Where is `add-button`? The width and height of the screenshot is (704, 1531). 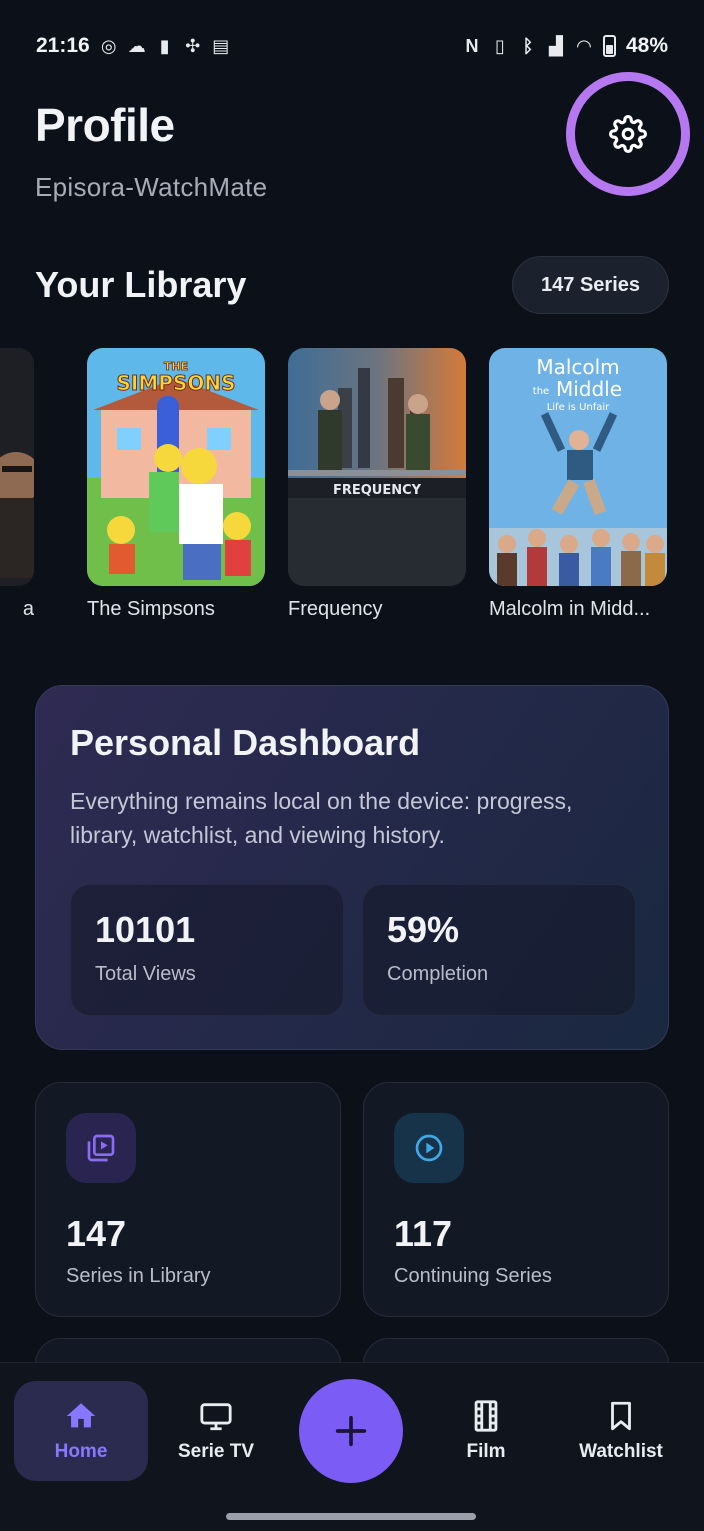
add-button is located at coordinates (351, 1431).